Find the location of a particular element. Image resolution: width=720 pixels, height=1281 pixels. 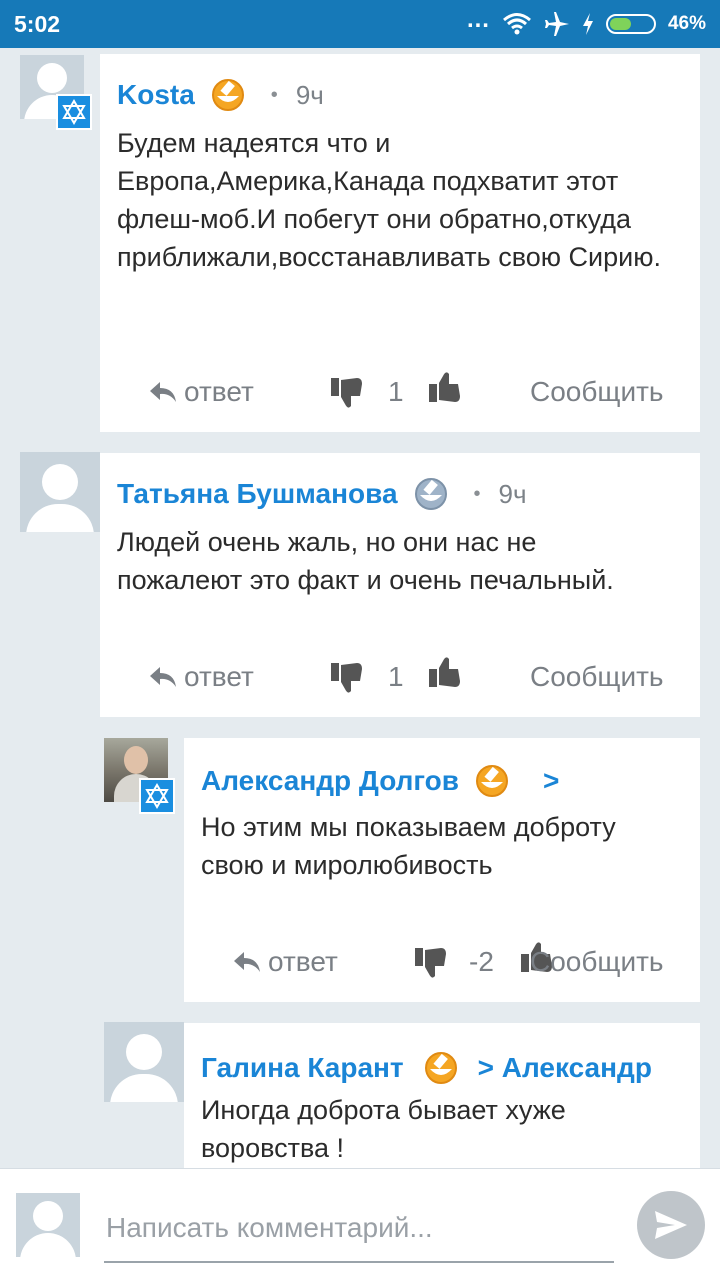

status-bar: 5:02 ... 46% is located at coordinates (360, 24).